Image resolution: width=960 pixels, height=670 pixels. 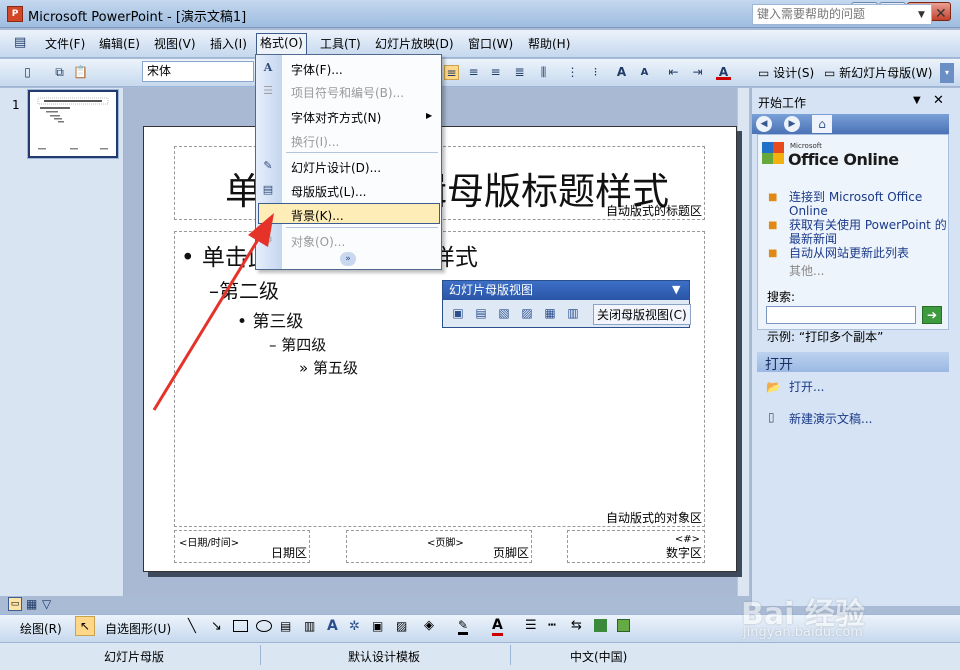 What do you see at coordinates (138, 628) in the screenshot?
I see `autoshapes-menu-button: 自选图形(U)` at bounding box center [138, 628].